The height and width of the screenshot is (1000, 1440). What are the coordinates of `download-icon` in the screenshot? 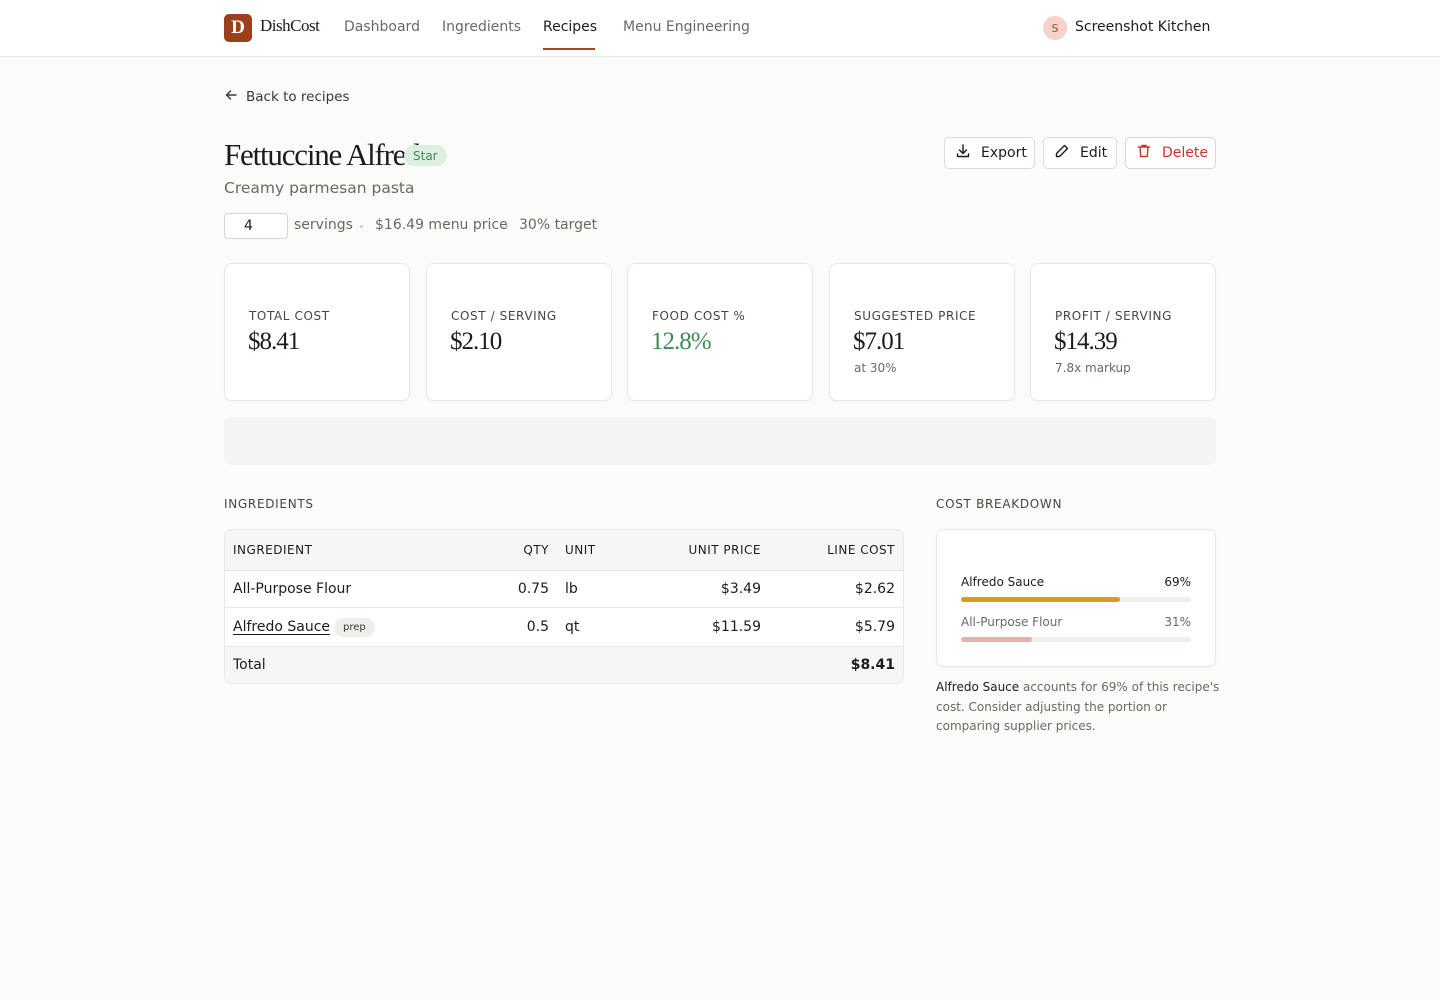 It's located at (963, 153).